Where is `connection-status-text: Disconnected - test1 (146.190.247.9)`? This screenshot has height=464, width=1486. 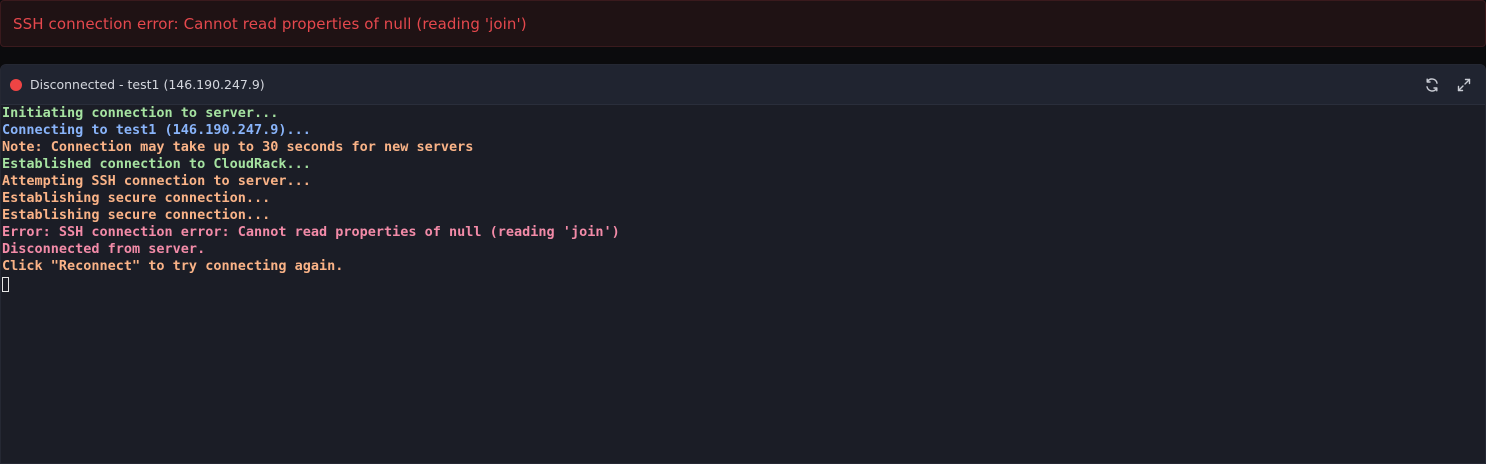 connection-status-text: Disconnected - test1 (146.190.247.9) is located at coordinates (147, 84).